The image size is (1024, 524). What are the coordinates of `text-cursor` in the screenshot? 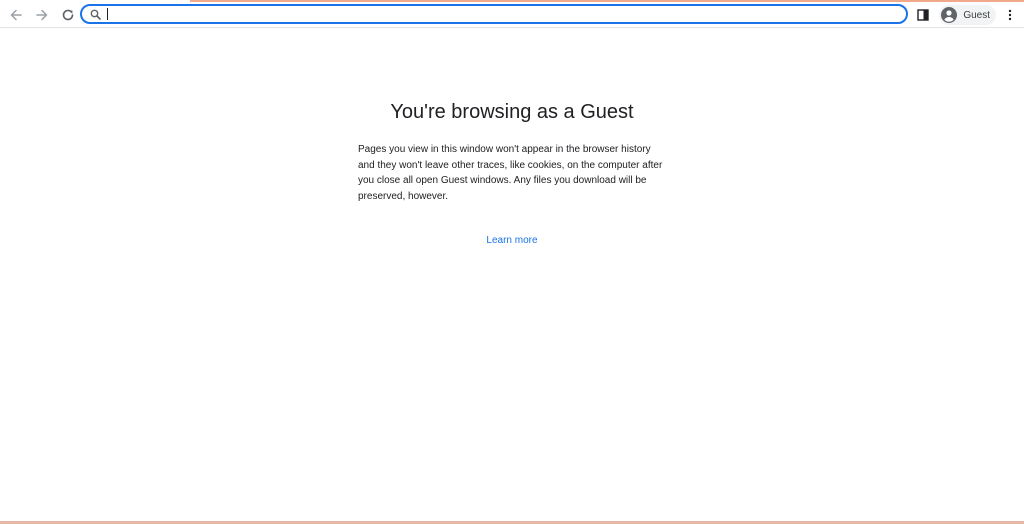 It's located at (107, 14).